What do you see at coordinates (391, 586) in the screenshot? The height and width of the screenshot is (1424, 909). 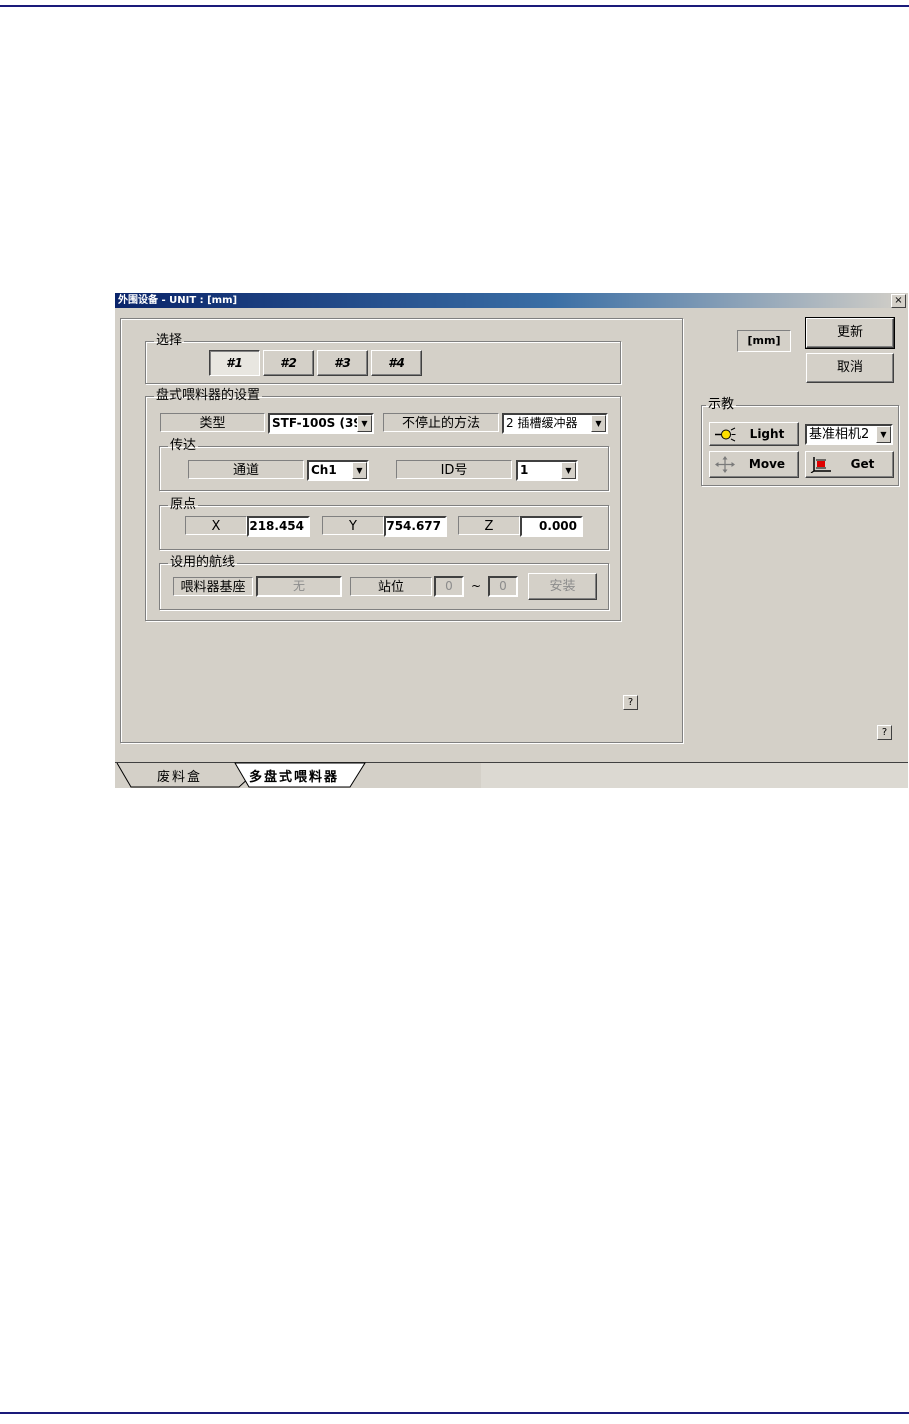 I see `station-label: 站位` at bounding box center [391, 586].